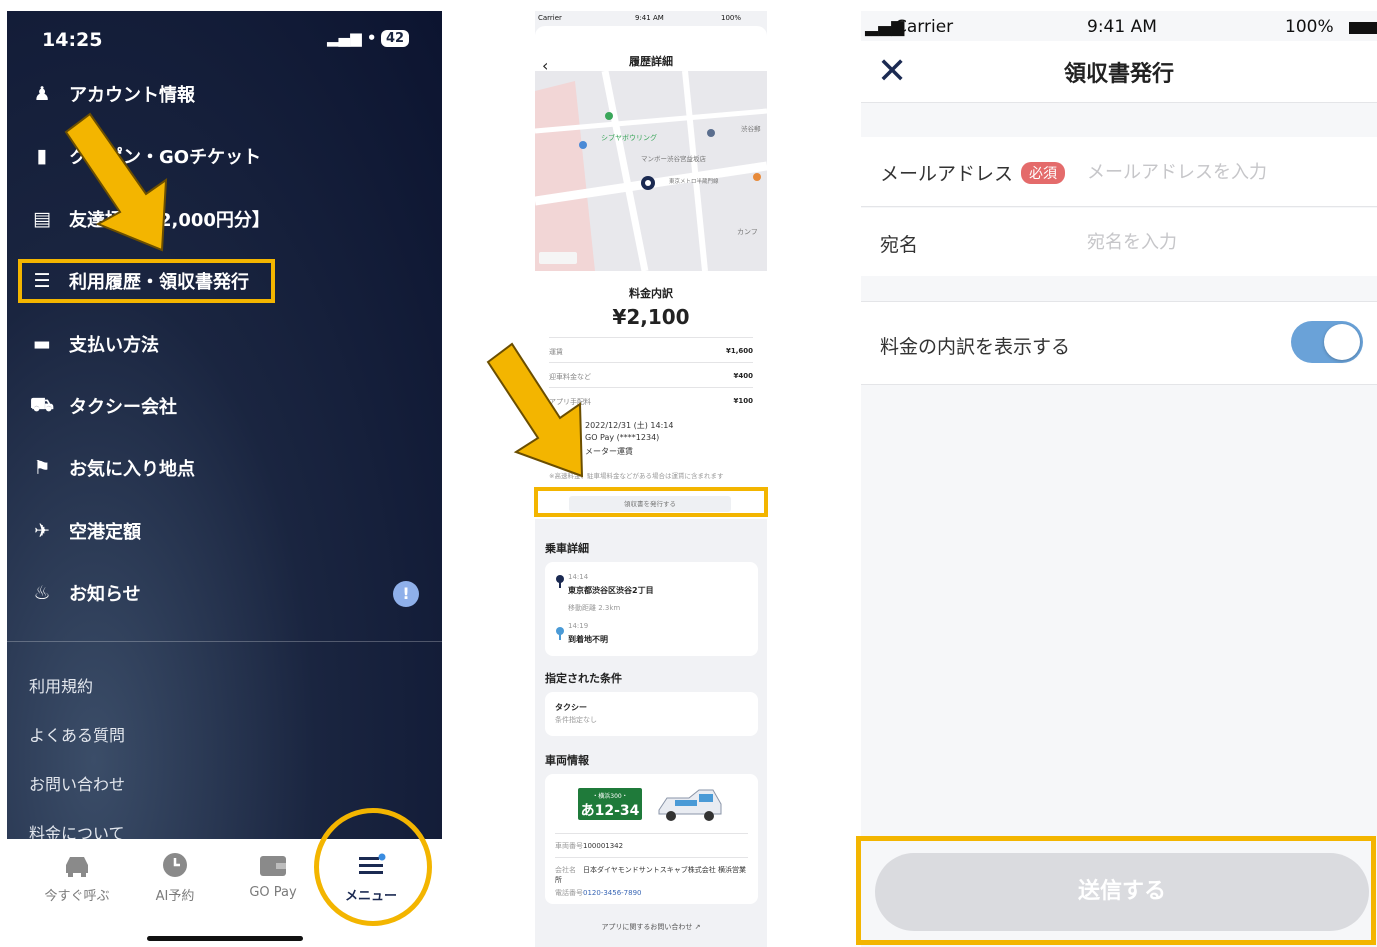 The width and height of the screenshot is (1377, 947). What do you see at coordinates (673, 159) in the screenshot?
I see `map-label: マンボー渋谷宮益坂店` at bounding box center [673, 159].